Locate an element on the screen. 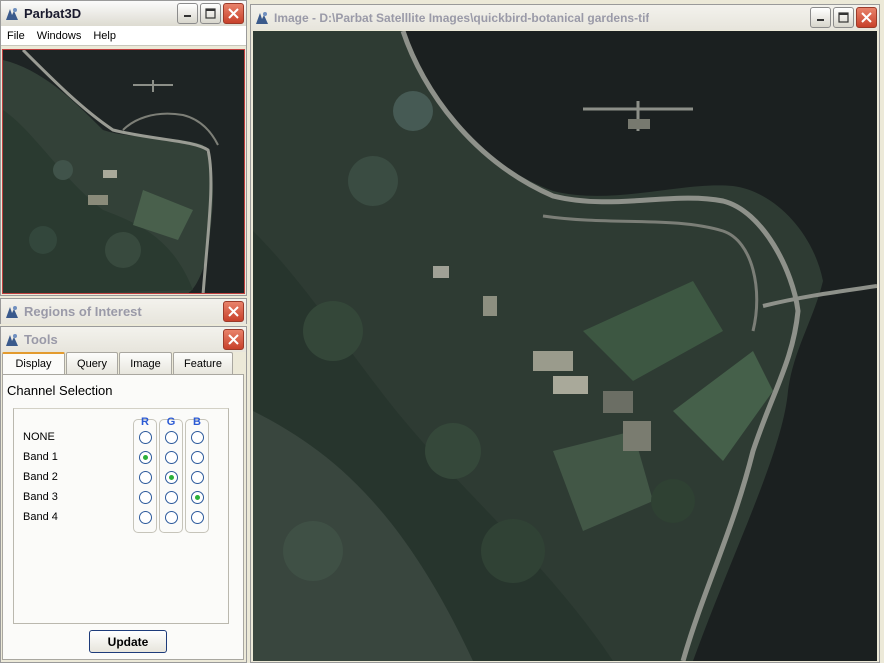 This screenshot has height=663, width=884. close-button is located at coordinates (233, 13).